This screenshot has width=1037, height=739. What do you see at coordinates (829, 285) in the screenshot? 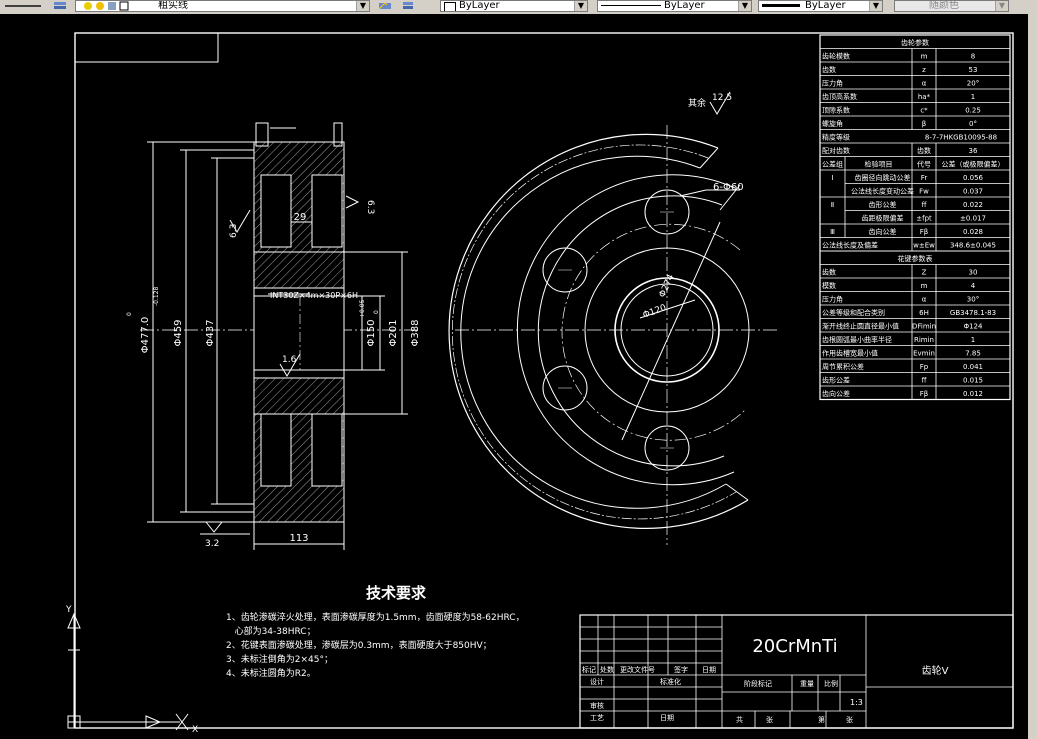
I see `spline-row-label: 模数` at bounding box center [829, 285].